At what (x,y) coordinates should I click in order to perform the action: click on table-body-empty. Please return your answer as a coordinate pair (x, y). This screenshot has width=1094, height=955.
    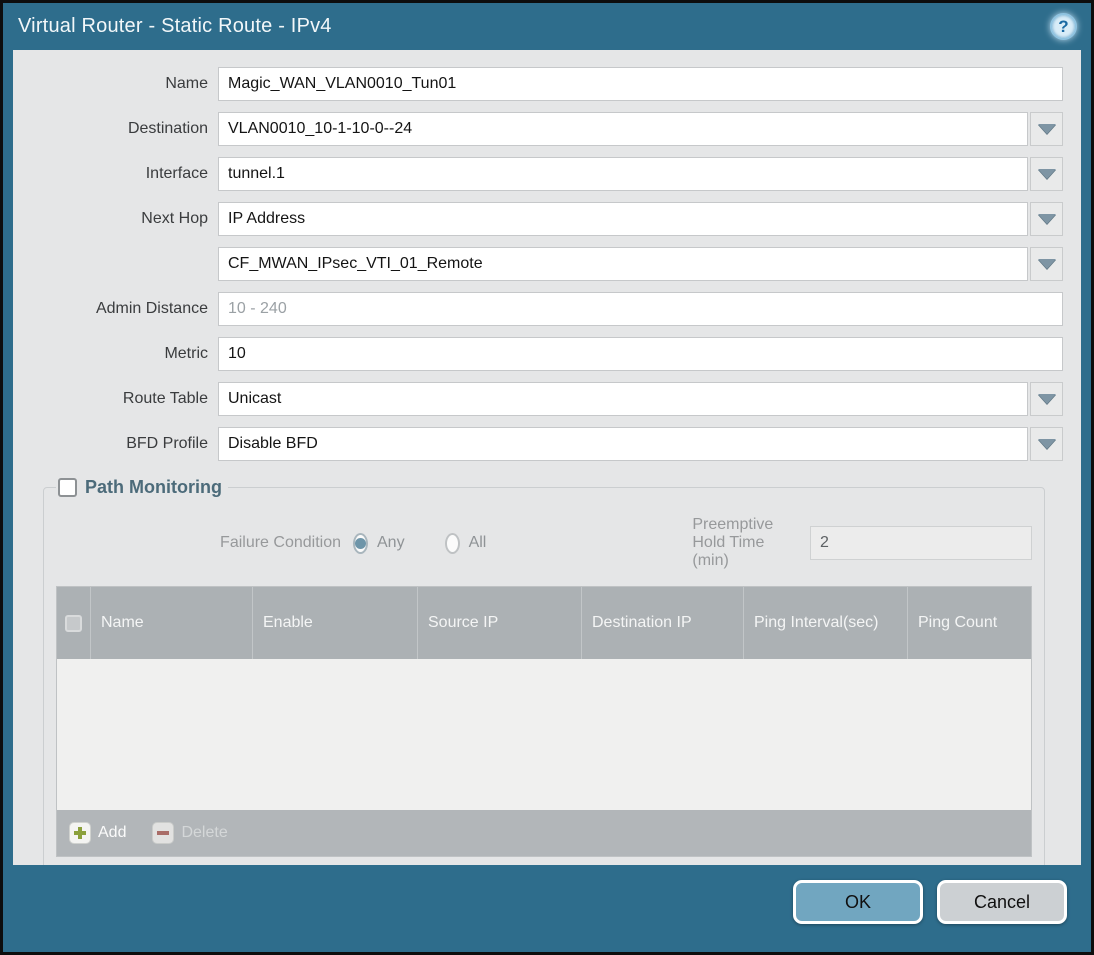
    Looking at the image, I should click on (544, 734).